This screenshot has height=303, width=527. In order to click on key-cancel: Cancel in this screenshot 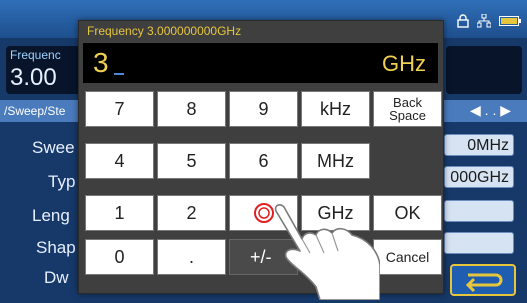, I will do `click(407, 257)`.